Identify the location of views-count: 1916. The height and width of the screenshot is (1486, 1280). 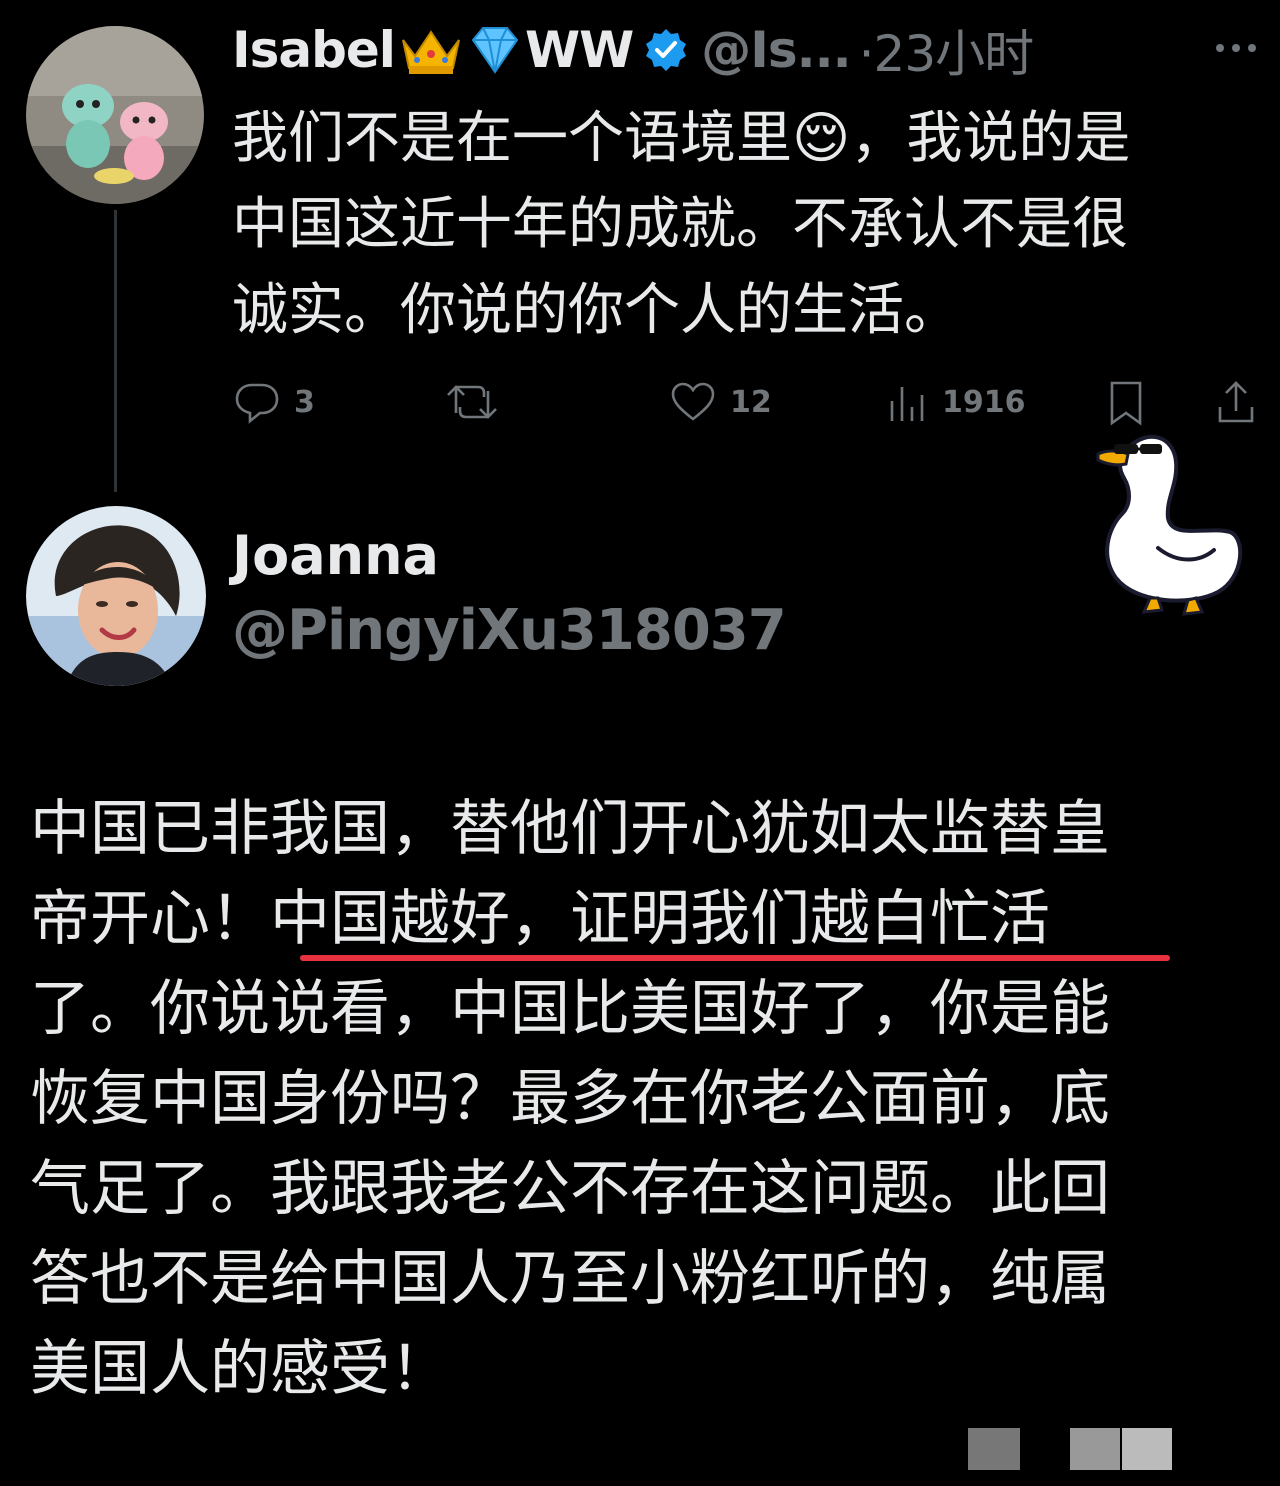
(984, 402).